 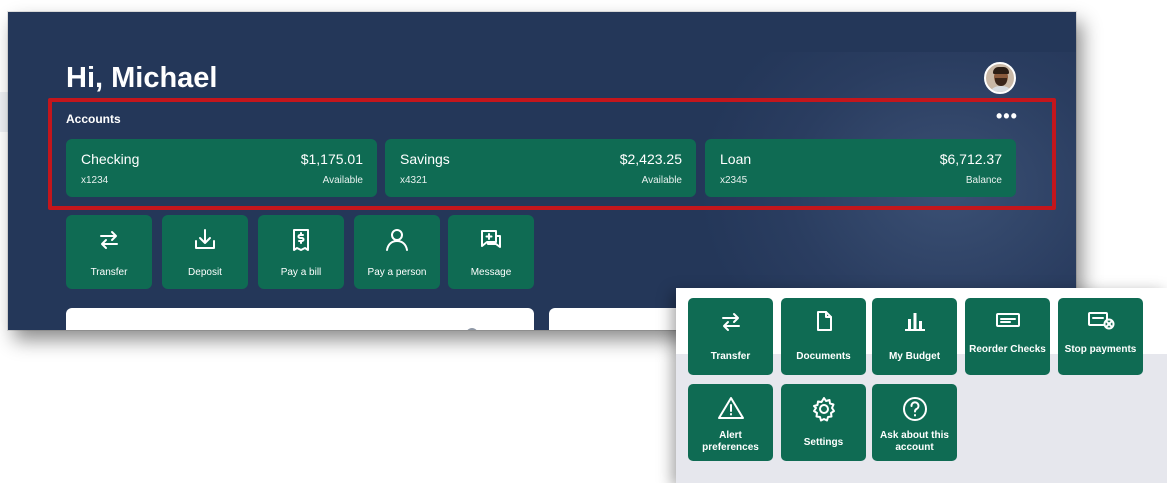 I want to click on deposit-icon, so click(x=205, y=239).